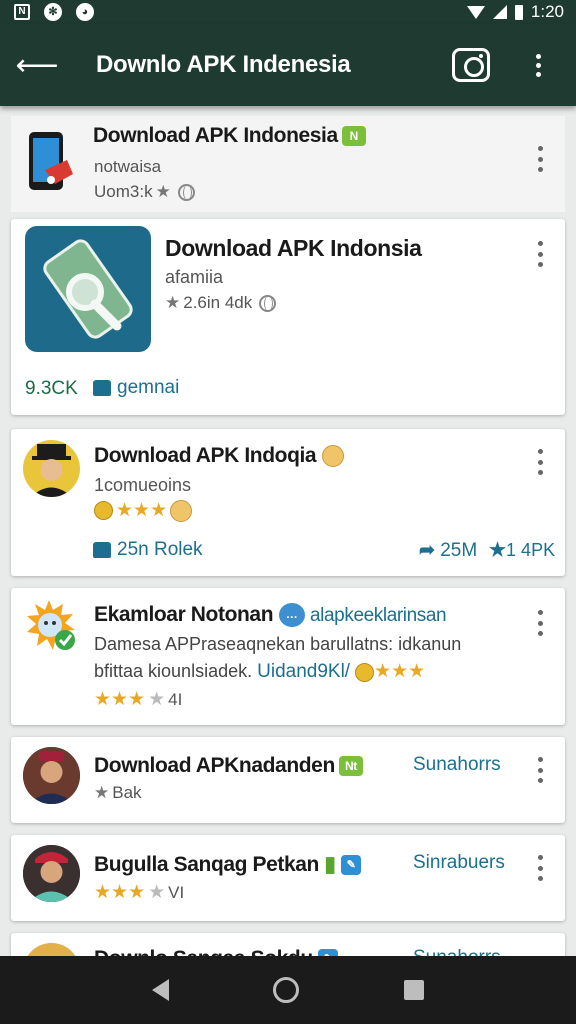  What do you see at coordinates (303, 671) in the screenshot?
I see `body-link: Uidand9Kl/` at bounding box center [303, 671].